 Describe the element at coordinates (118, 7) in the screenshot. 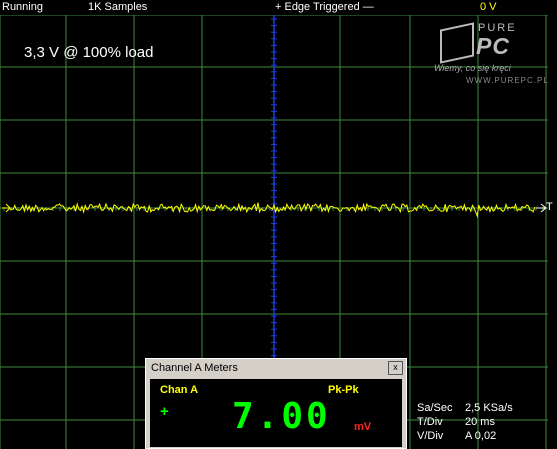

I see `sample-count: 1K Samples` at that location.